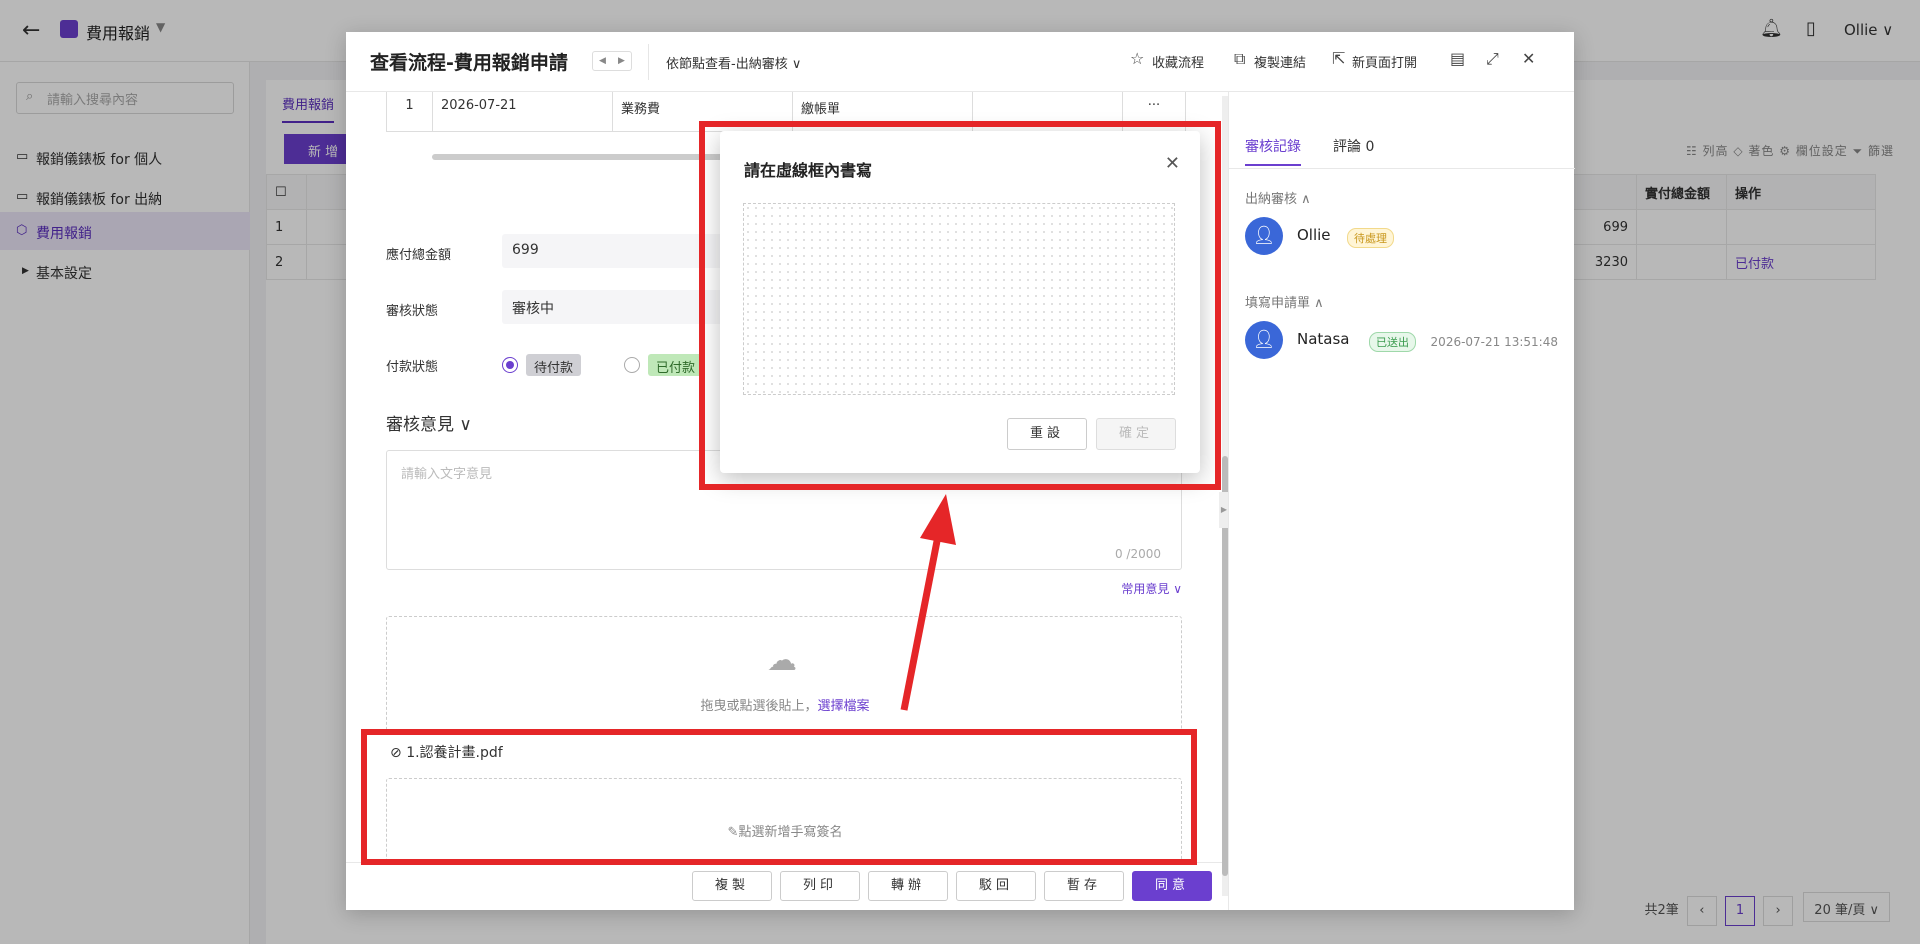 This screenshot has width=1920, height=944. I want to click on status-badge: 待處理, so click(1370, 238).